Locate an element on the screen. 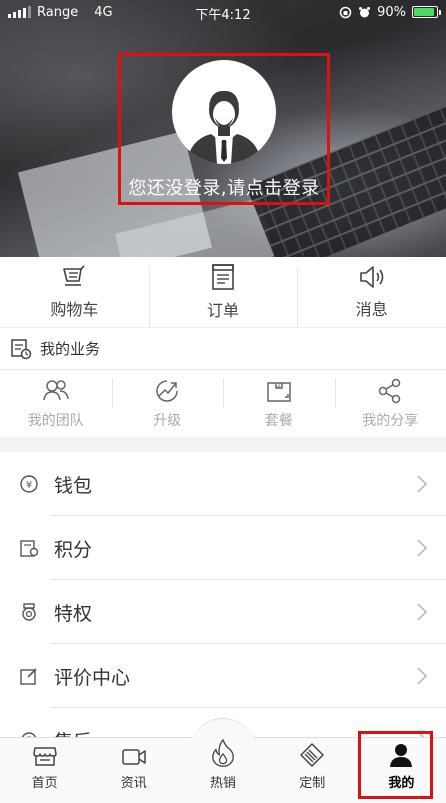 Image resolution: width=446 pixels, height=803 pixels. cart-icon is located at coordinates (74, 275).